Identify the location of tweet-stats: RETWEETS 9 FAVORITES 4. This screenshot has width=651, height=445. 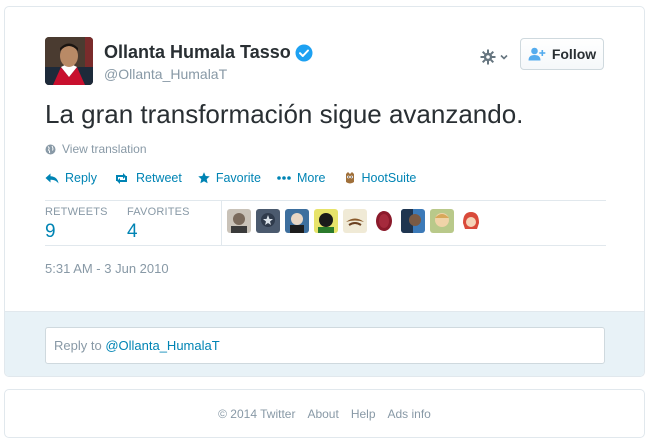
(325, 223).